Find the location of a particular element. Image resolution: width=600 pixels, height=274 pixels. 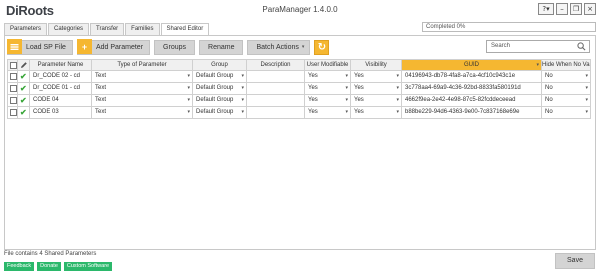

rename-button: Rename is located at coordinates (221, 47).